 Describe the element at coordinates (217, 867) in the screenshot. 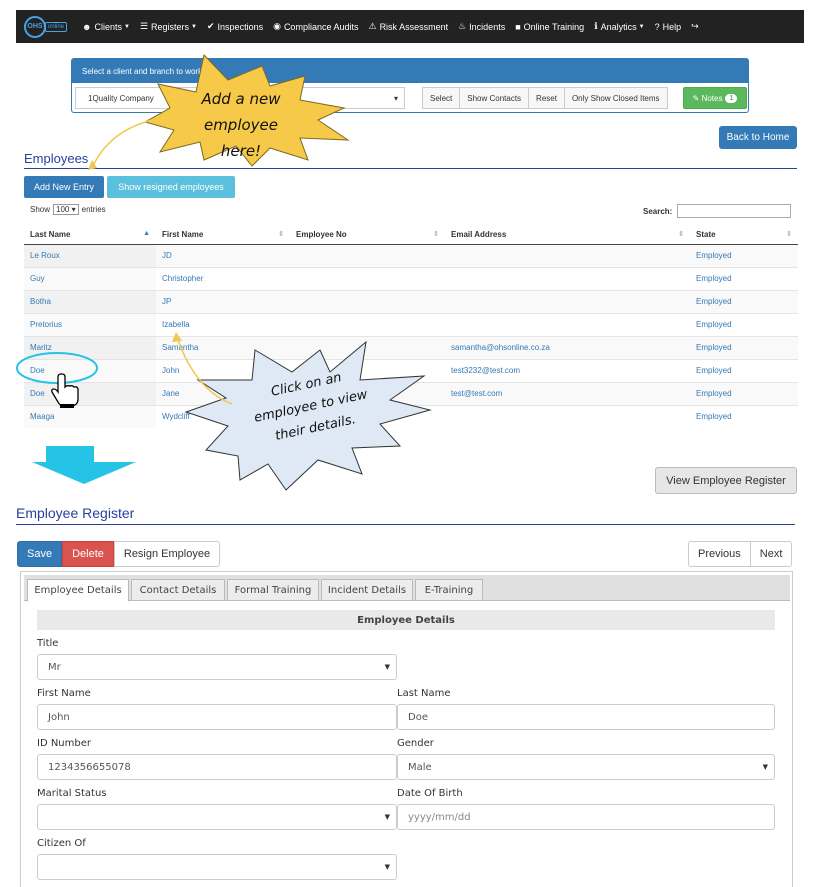

I see `citizen-of-select: ▼` at that location.